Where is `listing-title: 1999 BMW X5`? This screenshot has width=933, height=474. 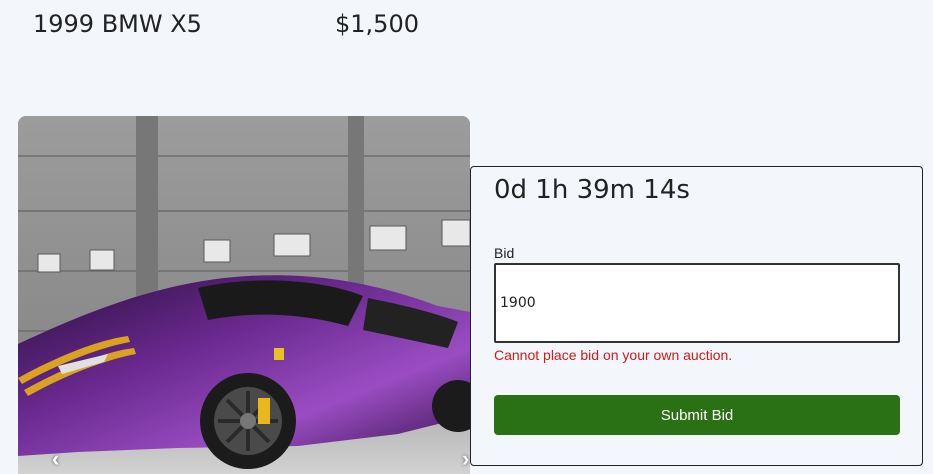
listing-title: 1999 BMW X5 is located at coordinates (117, 24).